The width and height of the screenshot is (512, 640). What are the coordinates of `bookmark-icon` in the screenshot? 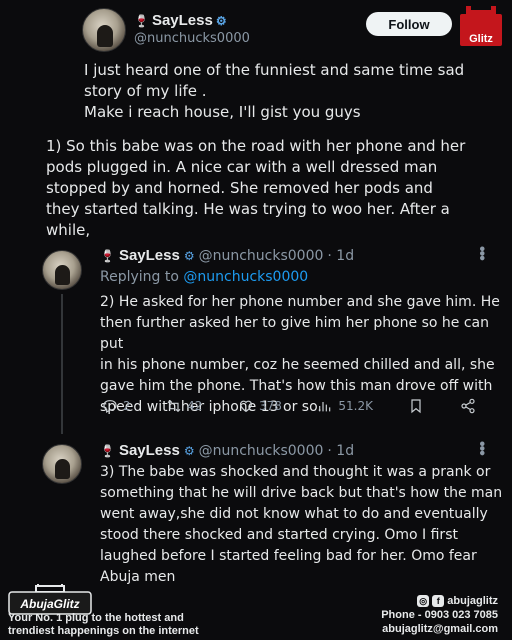 It's located at (416, 406).